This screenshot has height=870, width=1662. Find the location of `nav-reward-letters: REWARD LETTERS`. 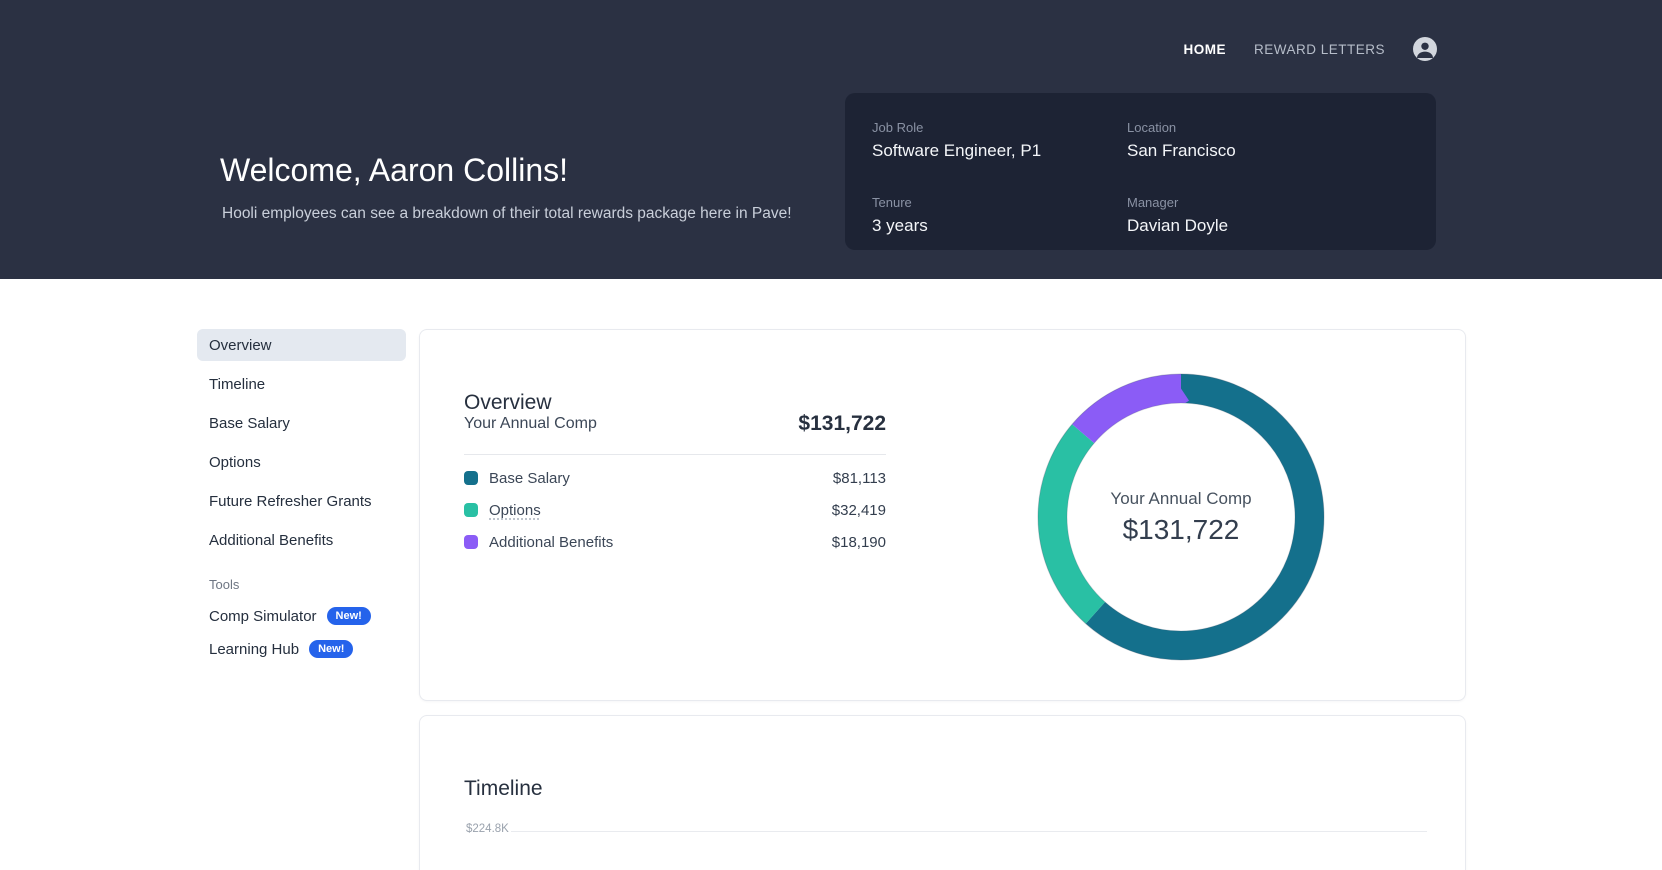

nav-reward-letters: REWARD LETTERS is located at coordinates (1319, 49).